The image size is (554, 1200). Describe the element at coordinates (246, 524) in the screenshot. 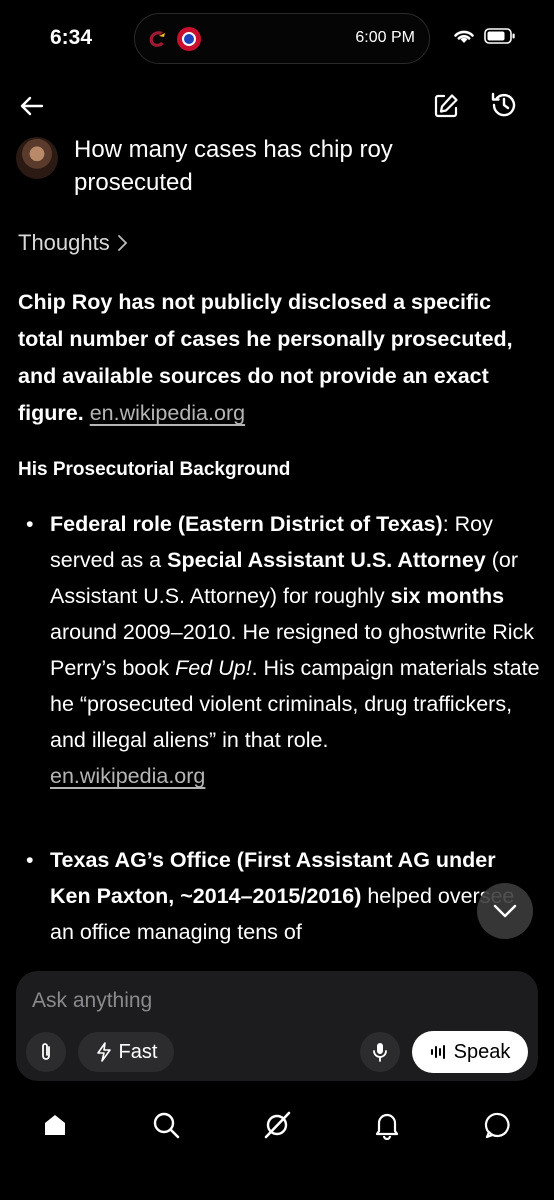

I see `bullet-title: Federal role (Eastern District of Texas)` at that location.